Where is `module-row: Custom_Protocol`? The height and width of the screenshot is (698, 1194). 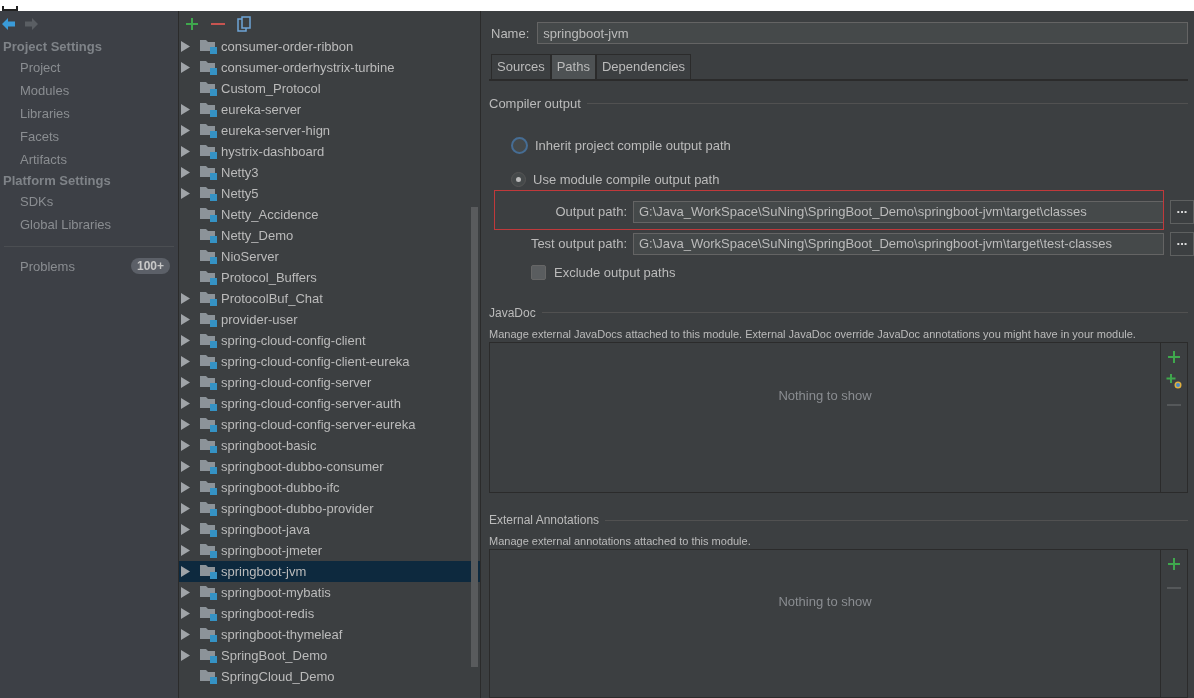 module-row: Custom_Protocol is located at coordinates (329, 88).